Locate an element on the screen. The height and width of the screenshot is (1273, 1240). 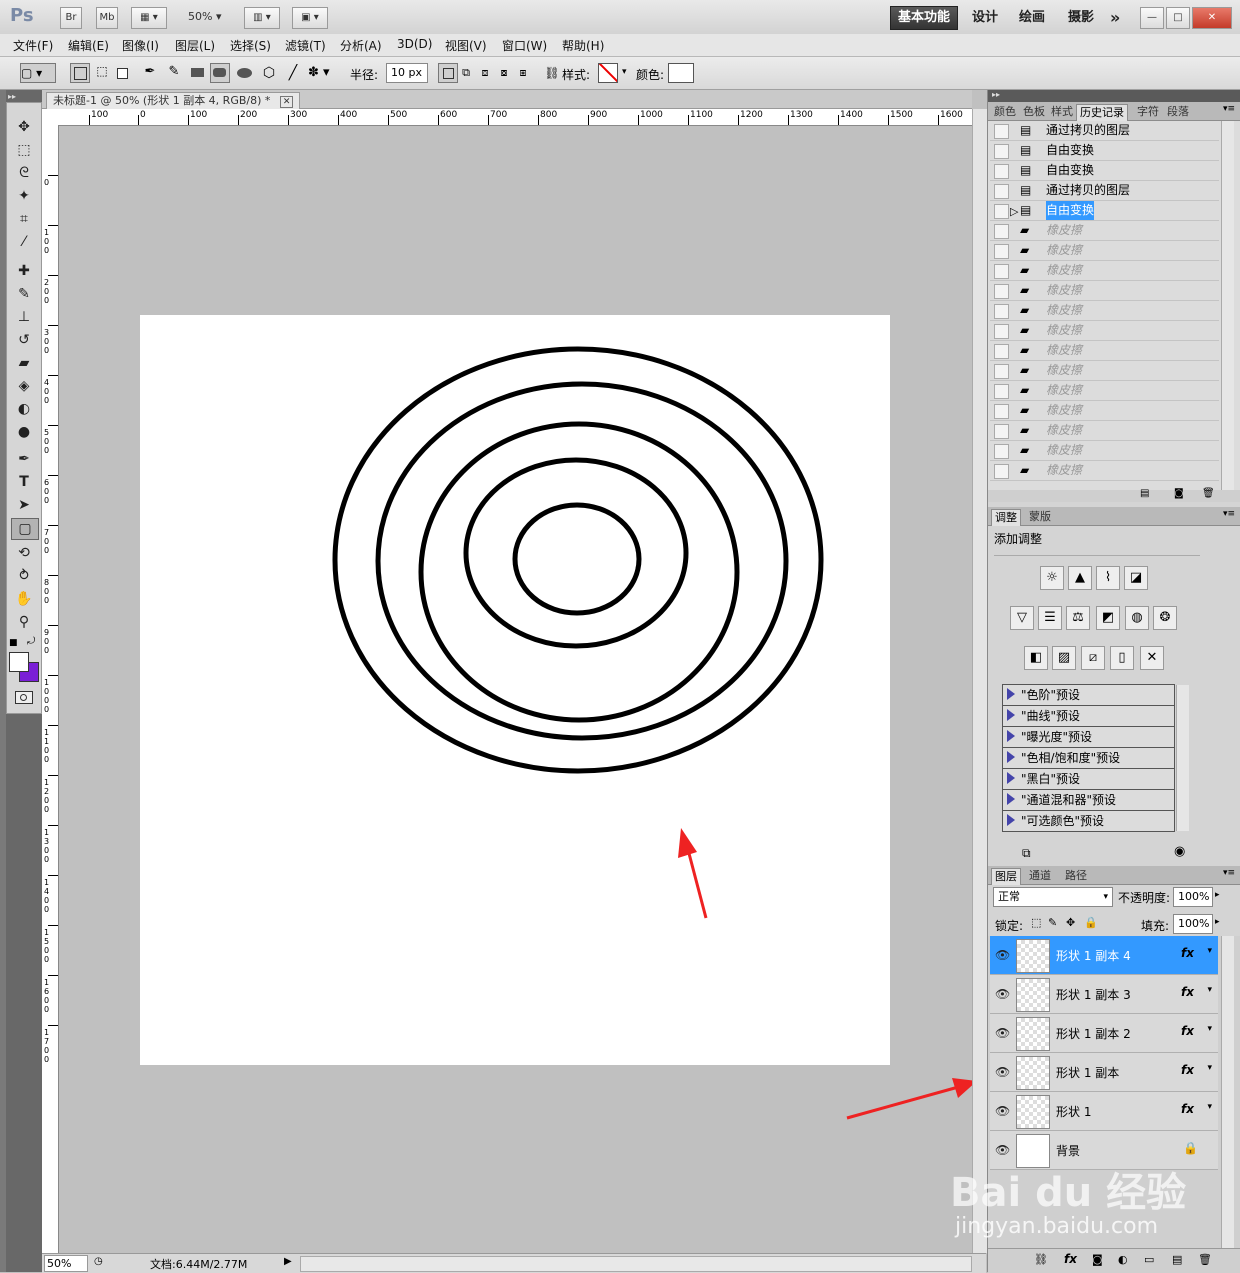
layer-row: 👁 形状 1 副本 4 fx ▾ is located at coordinates (1104, 955).